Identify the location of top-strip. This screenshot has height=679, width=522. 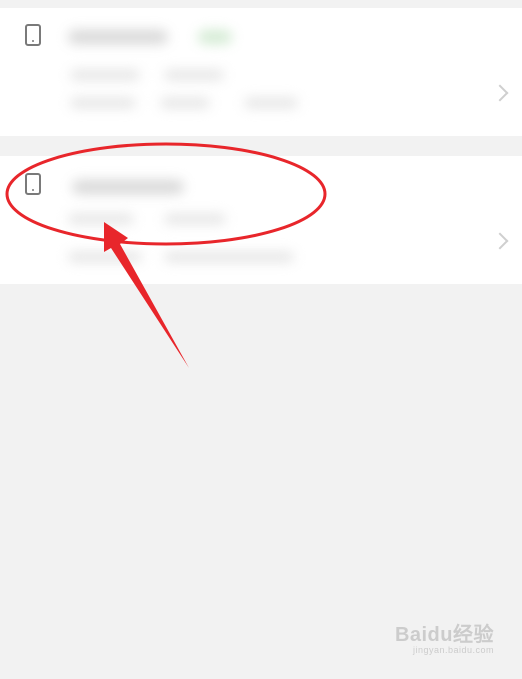
(261, 4).